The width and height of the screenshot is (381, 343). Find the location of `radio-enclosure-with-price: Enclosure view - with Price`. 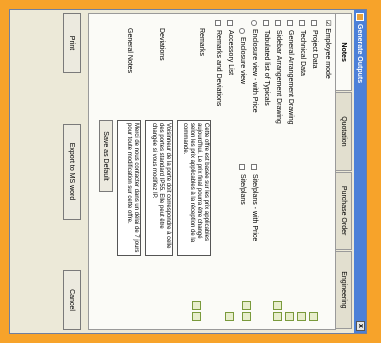

radio-enclosure-with-price: Enclosure view - with Price is located at coordinates (254, 66).